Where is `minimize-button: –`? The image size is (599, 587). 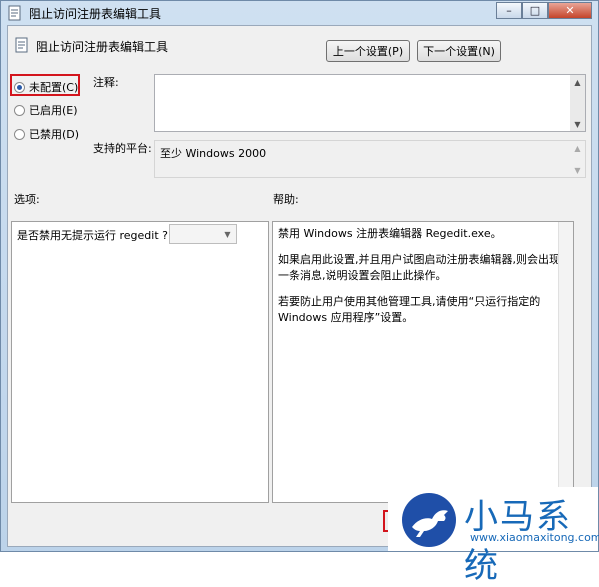 minimize-button: – is located at coordinates (509, 10).